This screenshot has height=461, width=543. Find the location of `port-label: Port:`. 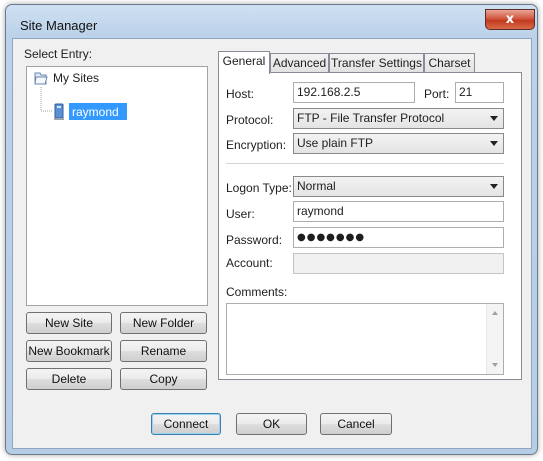

port-label: Port: is located at coordinates (437, 94).